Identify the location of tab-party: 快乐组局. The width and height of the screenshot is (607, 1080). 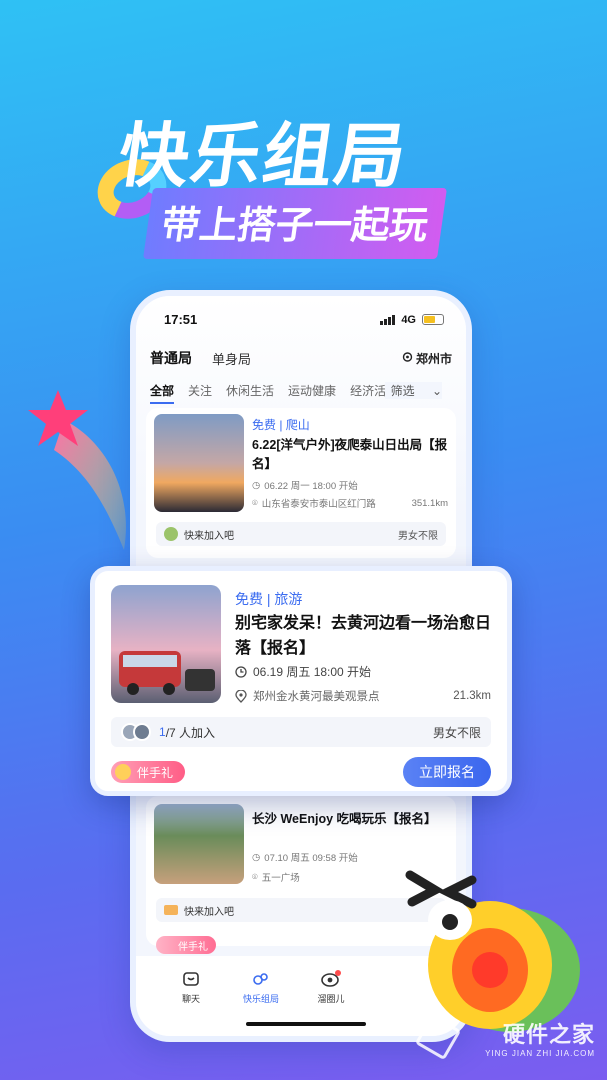
(261, 1003).